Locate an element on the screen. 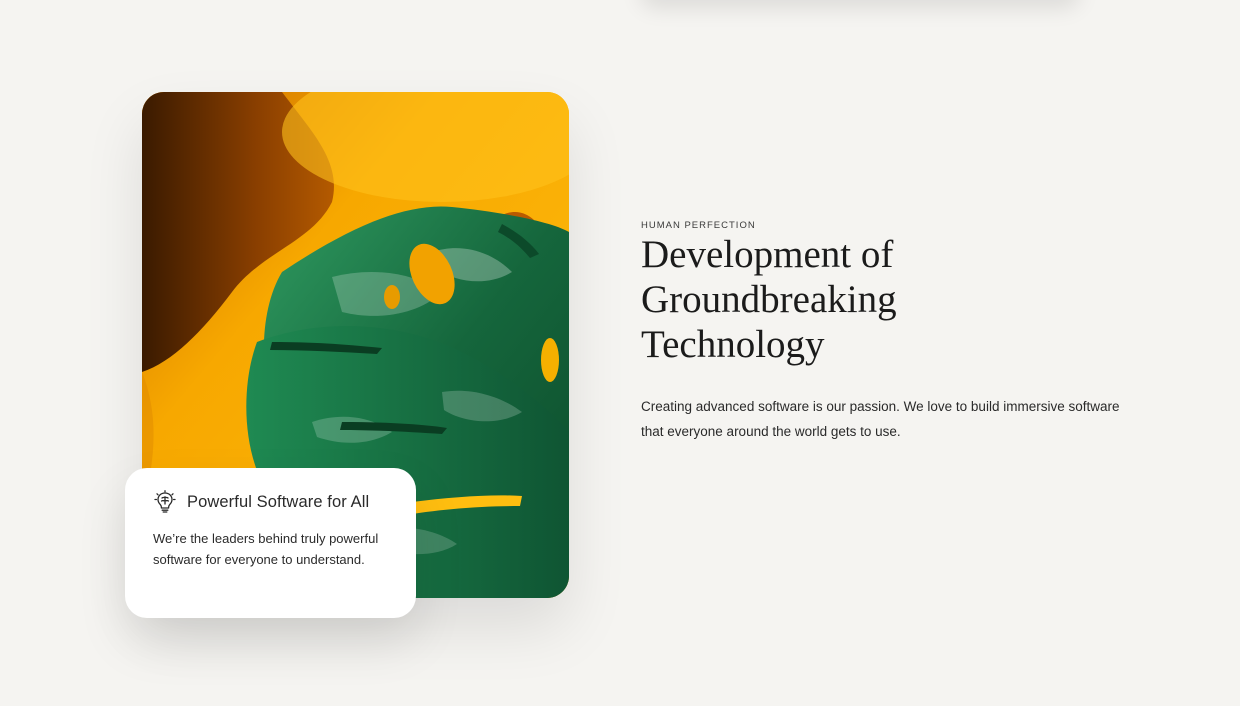  lightbulb-brain-icon is located at coordinates (165, 502).